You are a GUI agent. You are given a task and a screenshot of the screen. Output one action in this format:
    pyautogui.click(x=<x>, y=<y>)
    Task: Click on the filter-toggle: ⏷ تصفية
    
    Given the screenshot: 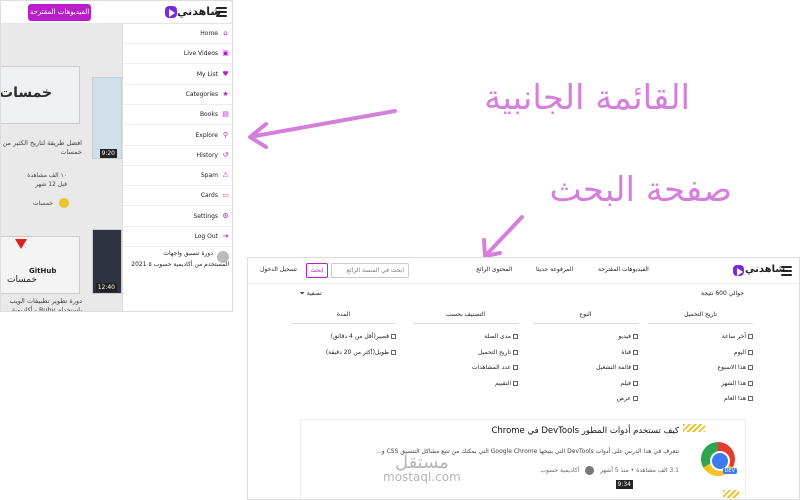 What is the action you would take?
    pyautogui.click(x=311, y=294)
    